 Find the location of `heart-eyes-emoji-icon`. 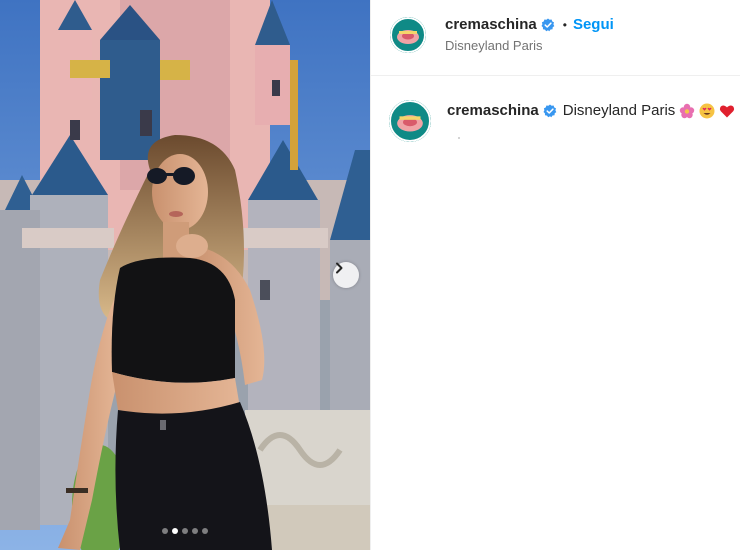

heart-eyes-emoji-icon is located at coordinates (707, 110).